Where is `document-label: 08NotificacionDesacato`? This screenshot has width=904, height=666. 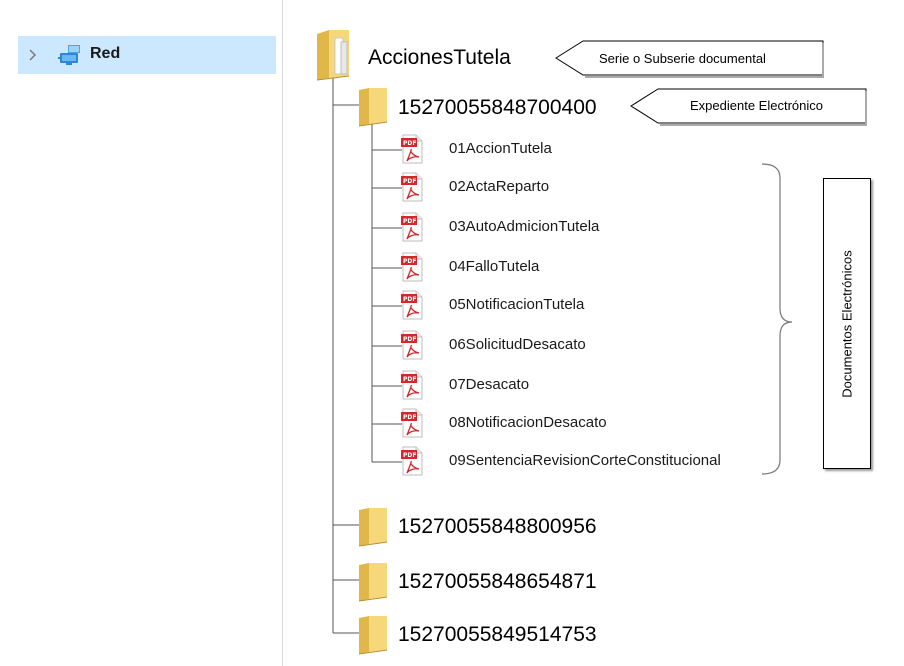 document-label: 08NotificacionDesacato is located at coordinates (528, 422).